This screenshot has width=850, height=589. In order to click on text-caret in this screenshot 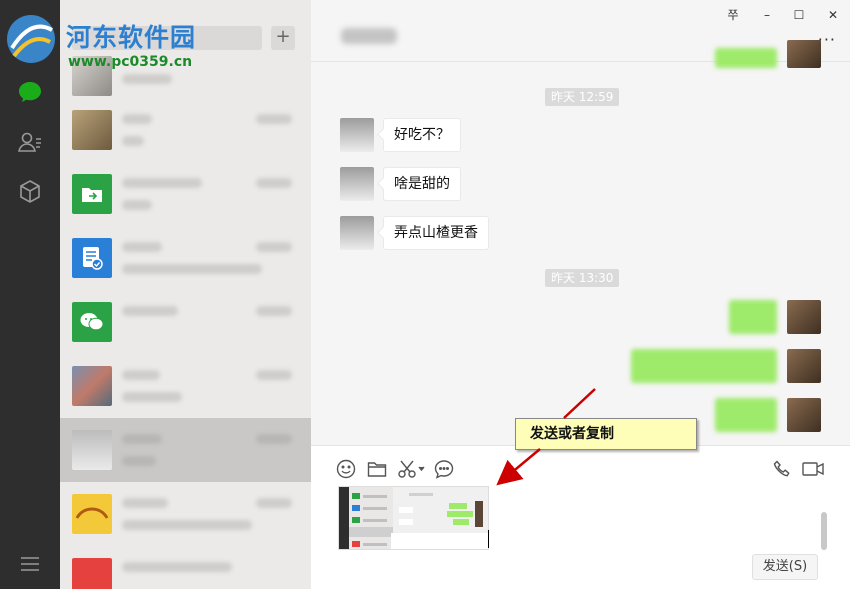, I will do `click(488, 539)`.